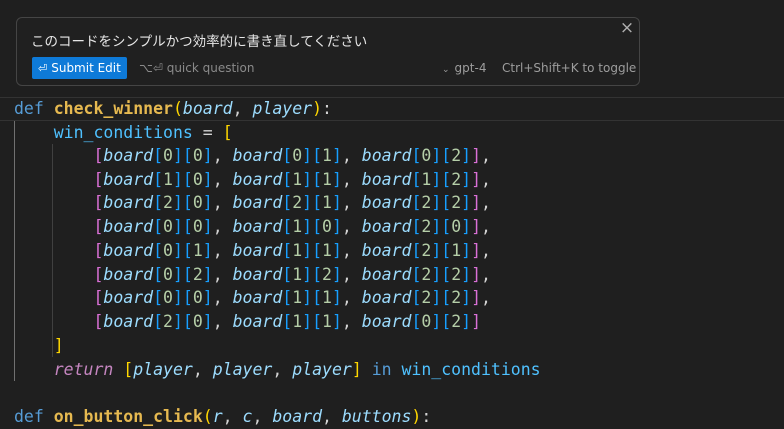 The image size is (784, 429). What do you see at coordinates (292, 155) in the screenshot?
I see `win-condition-row: [board[0][0], board[0][1], board[0][2]],` at bounding box center [292, 155].